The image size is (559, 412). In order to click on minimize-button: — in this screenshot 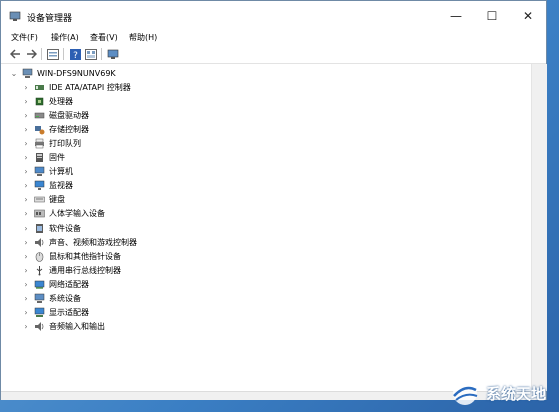, I will do `click(456, 16)`.